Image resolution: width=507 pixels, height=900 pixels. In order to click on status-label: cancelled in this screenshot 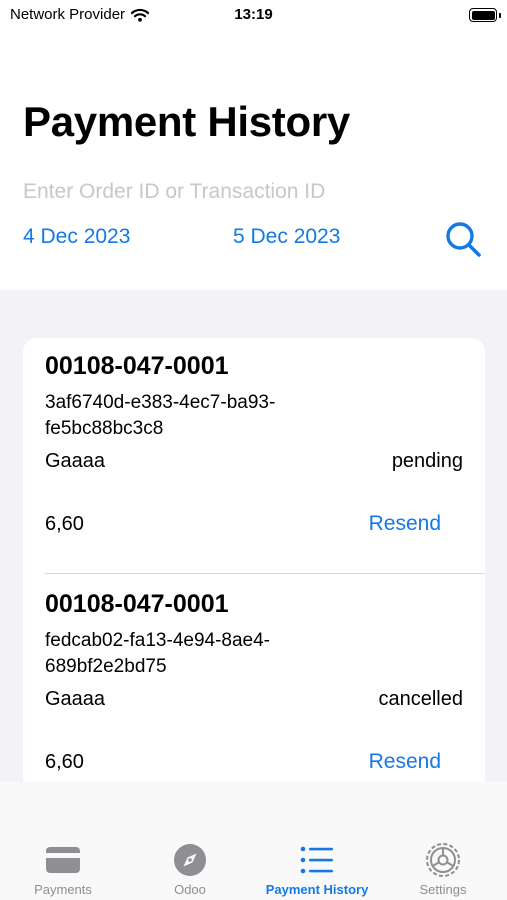, I will do `click(420, 699)`.